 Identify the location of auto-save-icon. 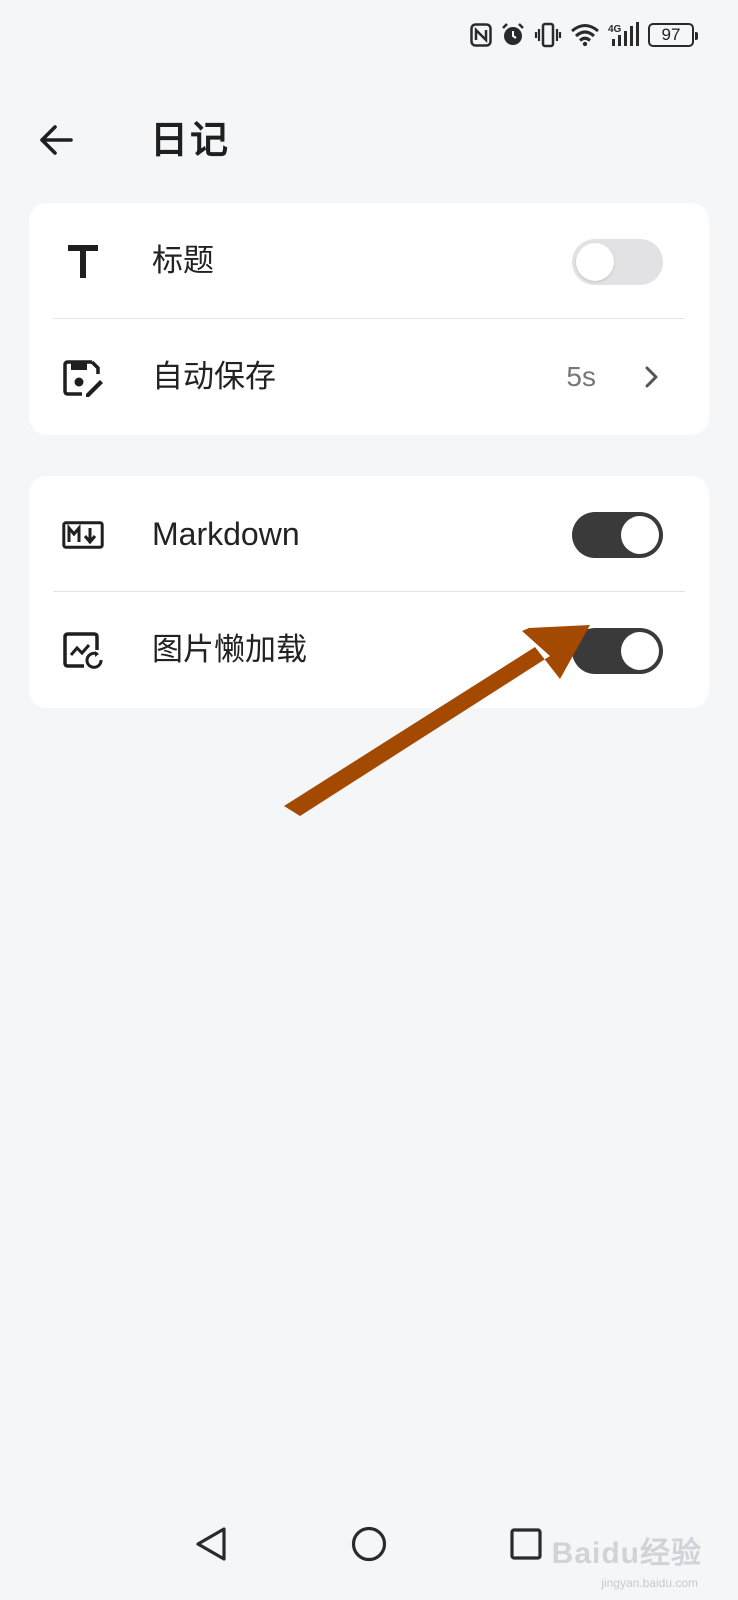
(83, 378).